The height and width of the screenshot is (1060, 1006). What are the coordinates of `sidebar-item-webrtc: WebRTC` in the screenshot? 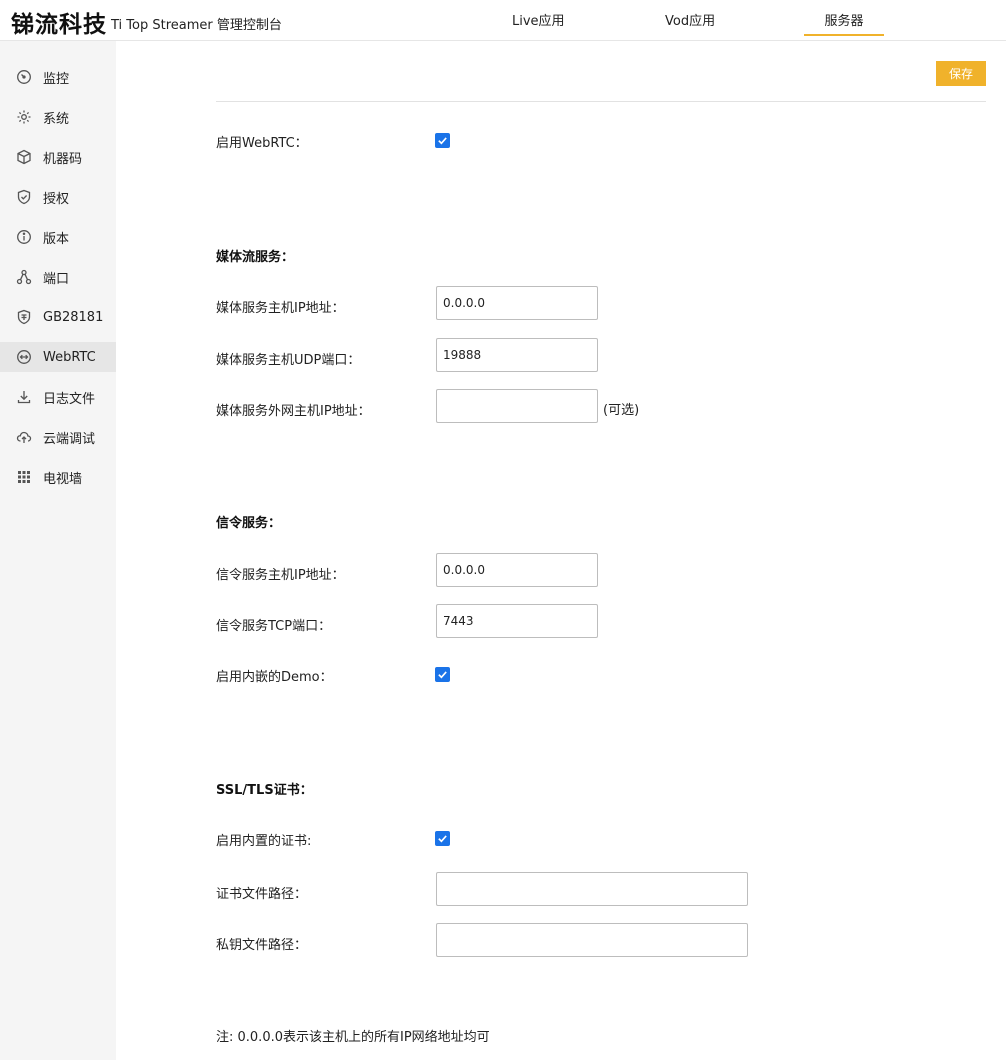 It's located at (58, 357).